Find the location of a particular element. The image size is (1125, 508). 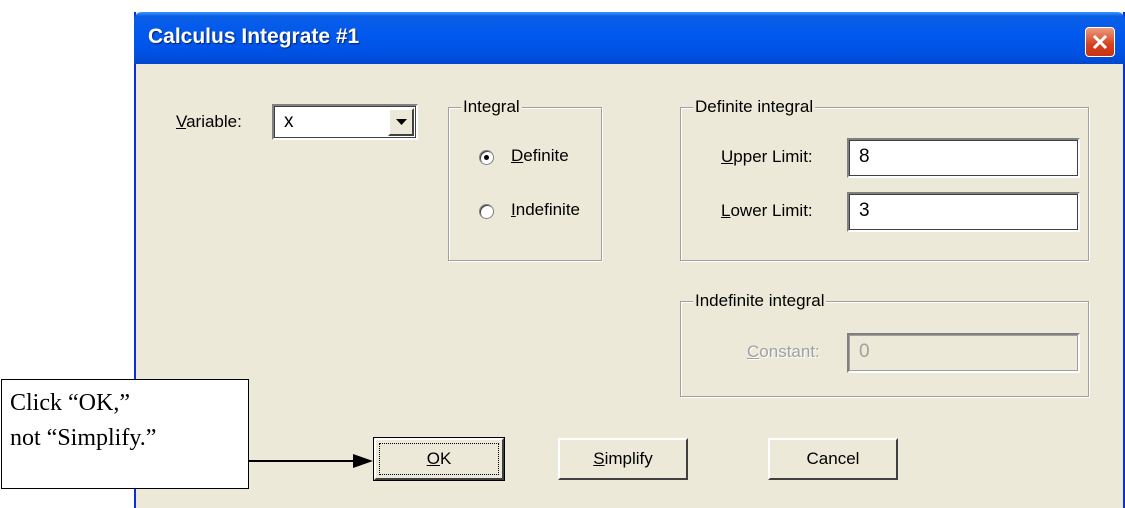

callout-arrow-icon is located at coordinates (311, 461).